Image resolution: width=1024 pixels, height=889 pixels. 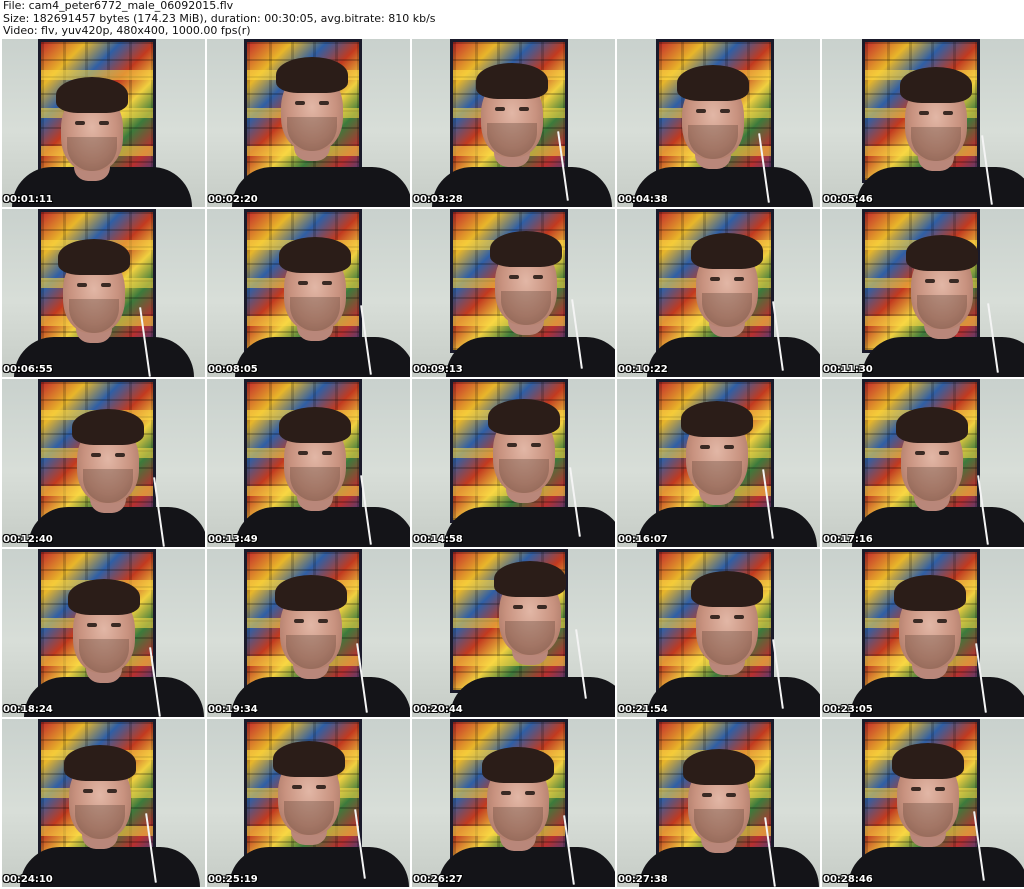 I want to click on thumbnail-frame: 00:17:16, so click(x=923, y=463).